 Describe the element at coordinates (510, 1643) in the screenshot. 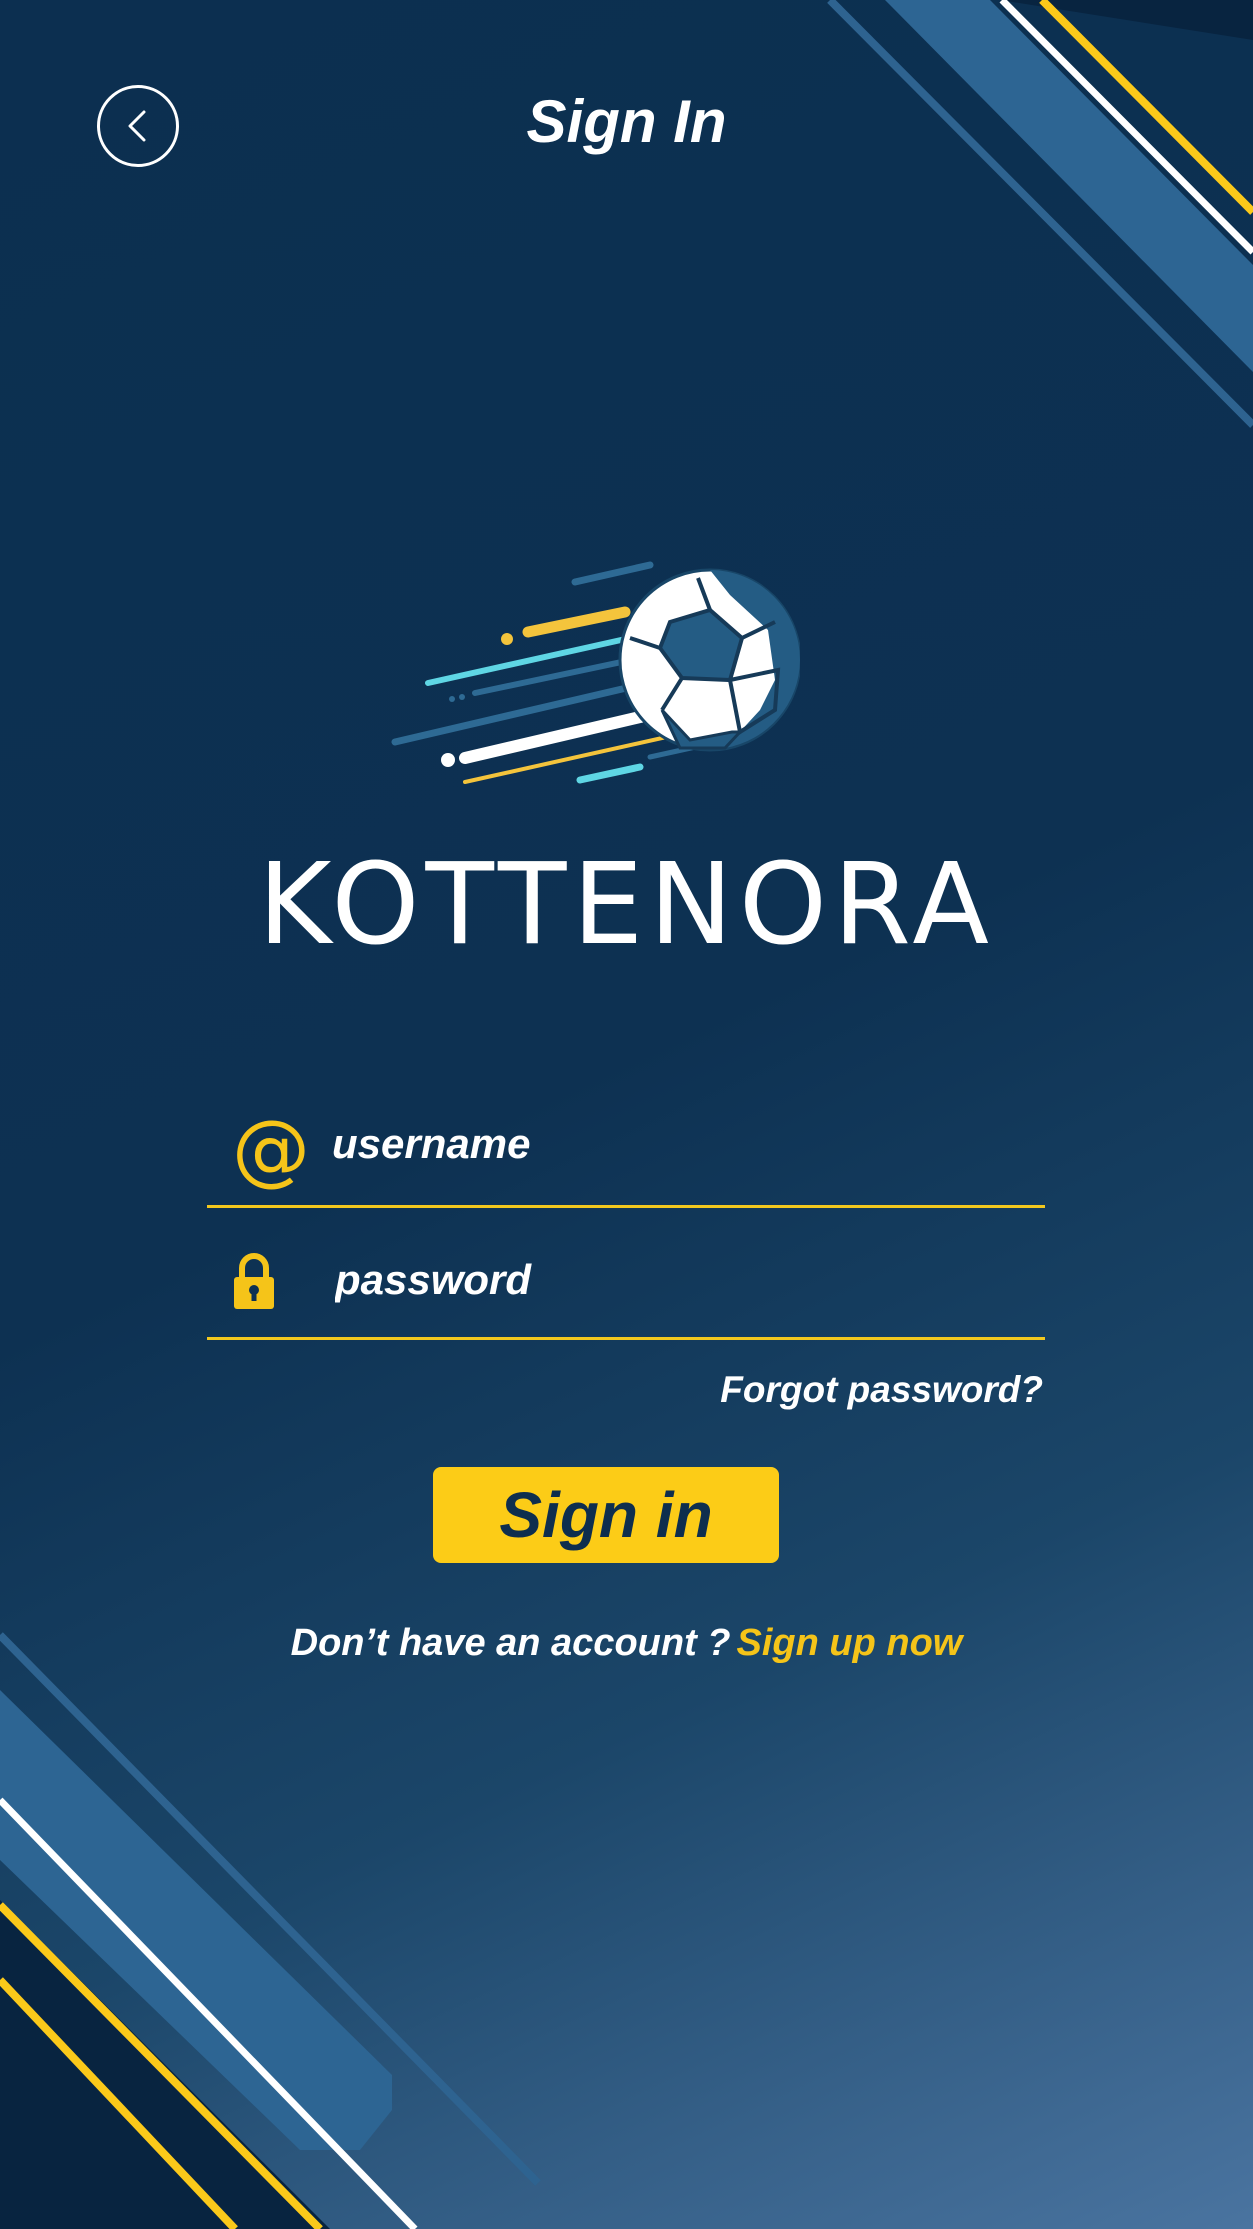

I see `signup-prompt: Don’t have an account ?` at that location.